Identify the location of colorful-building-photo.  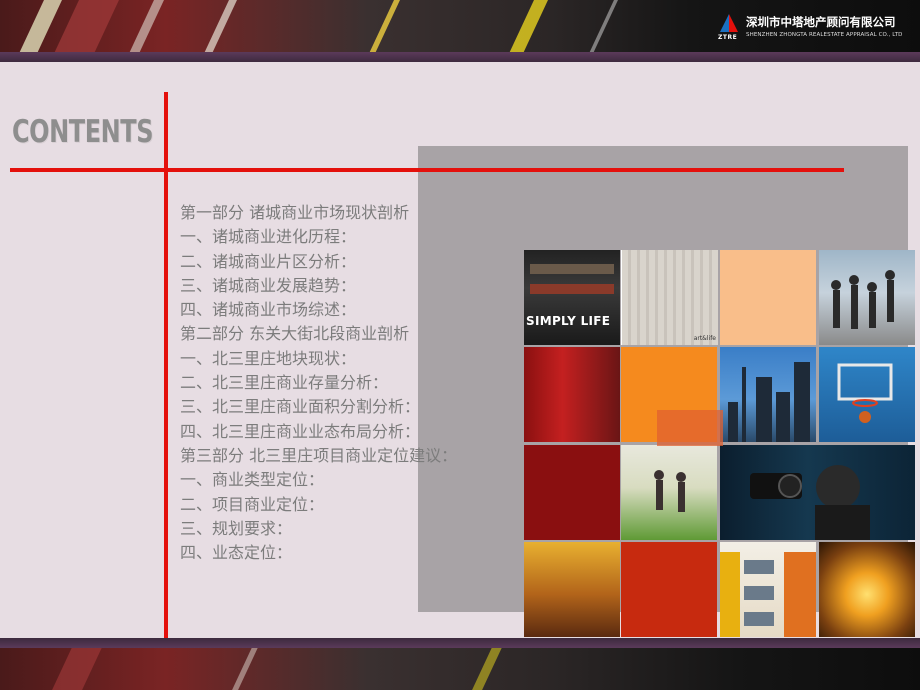
(768, 589).